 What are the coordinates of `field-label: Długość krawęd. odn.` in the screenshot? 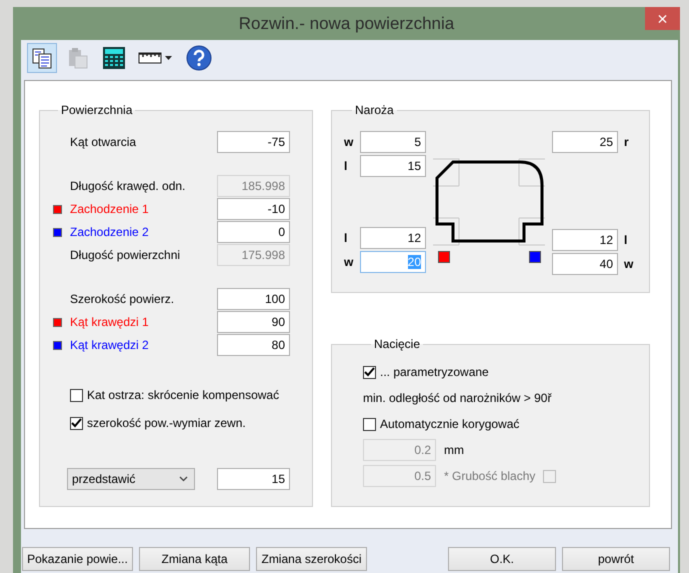 It's located at (128, 186).